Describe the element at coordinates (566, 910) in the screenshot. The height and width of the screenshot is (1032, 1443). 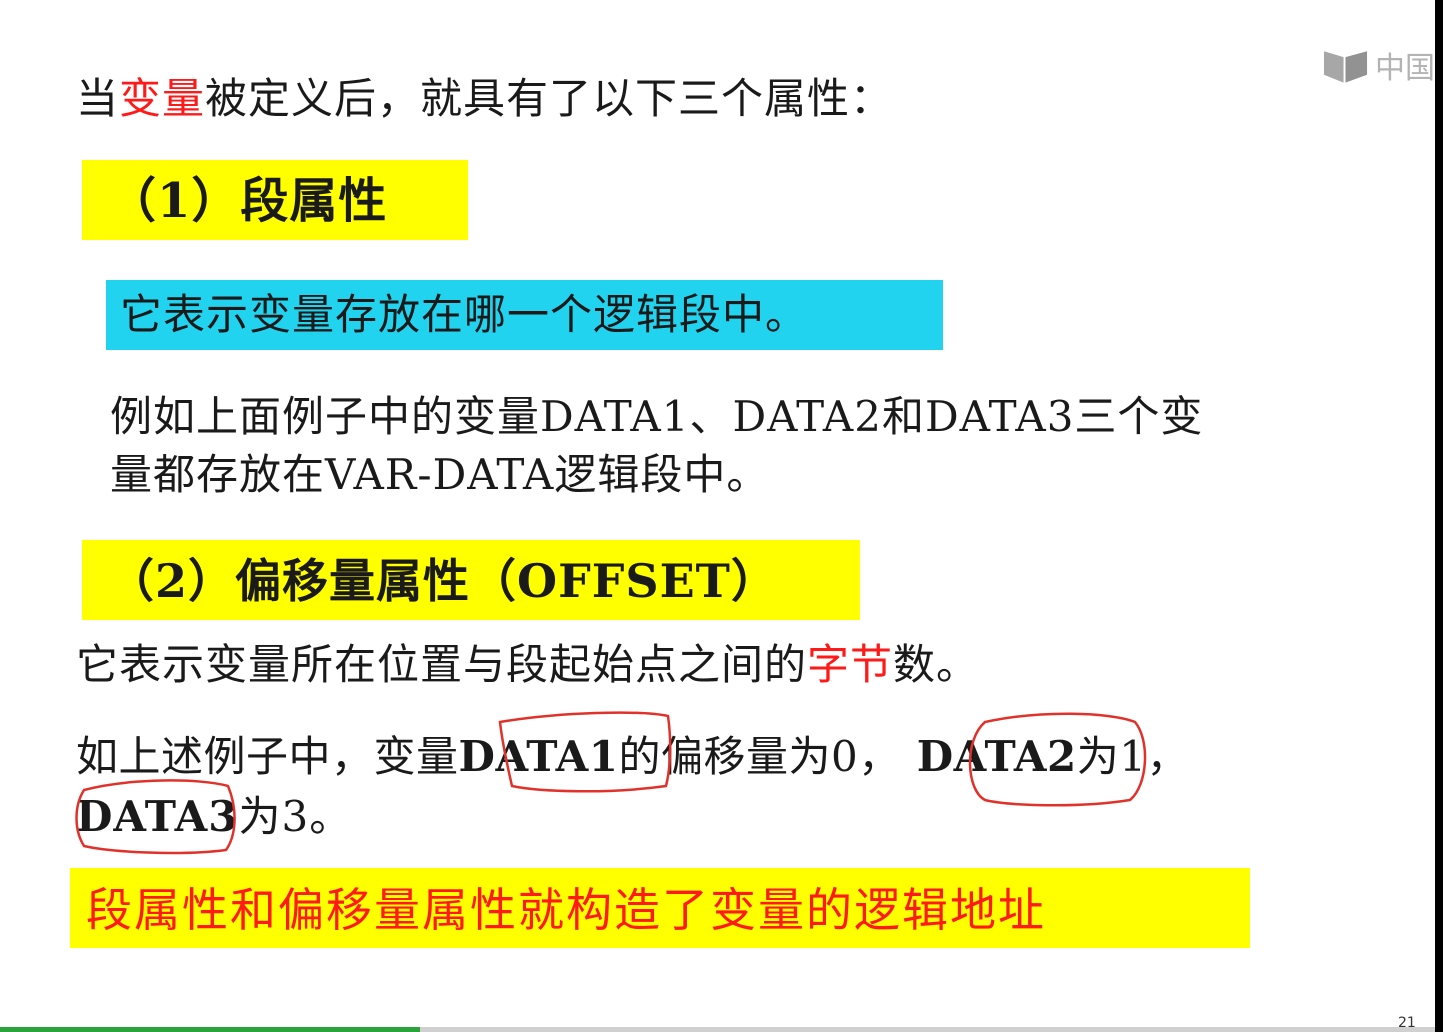
I see `conclusion-text: 段属性和偏移量属性就构造了变量的逻辑地址` at that location.